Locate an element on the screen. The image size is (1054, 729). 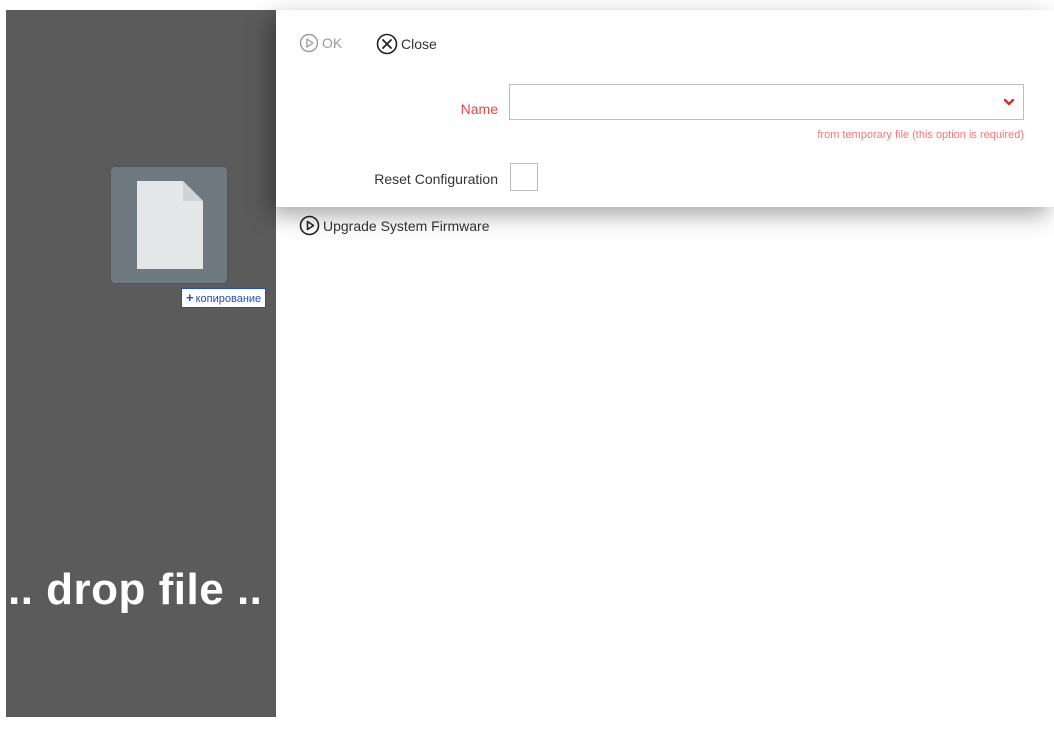
ok-button-label: OK is located at coordinates (332, 43).